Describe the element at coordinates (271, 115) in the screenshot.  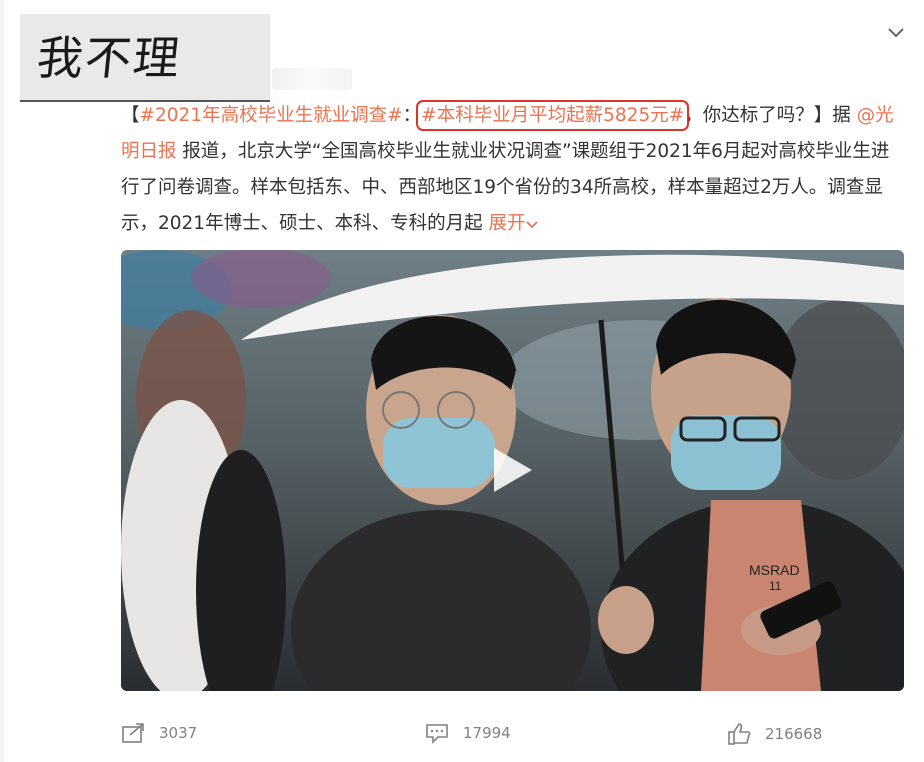
I see `topic-link-employment-survey: #2021年高校毕业生就业调查#` at that location.